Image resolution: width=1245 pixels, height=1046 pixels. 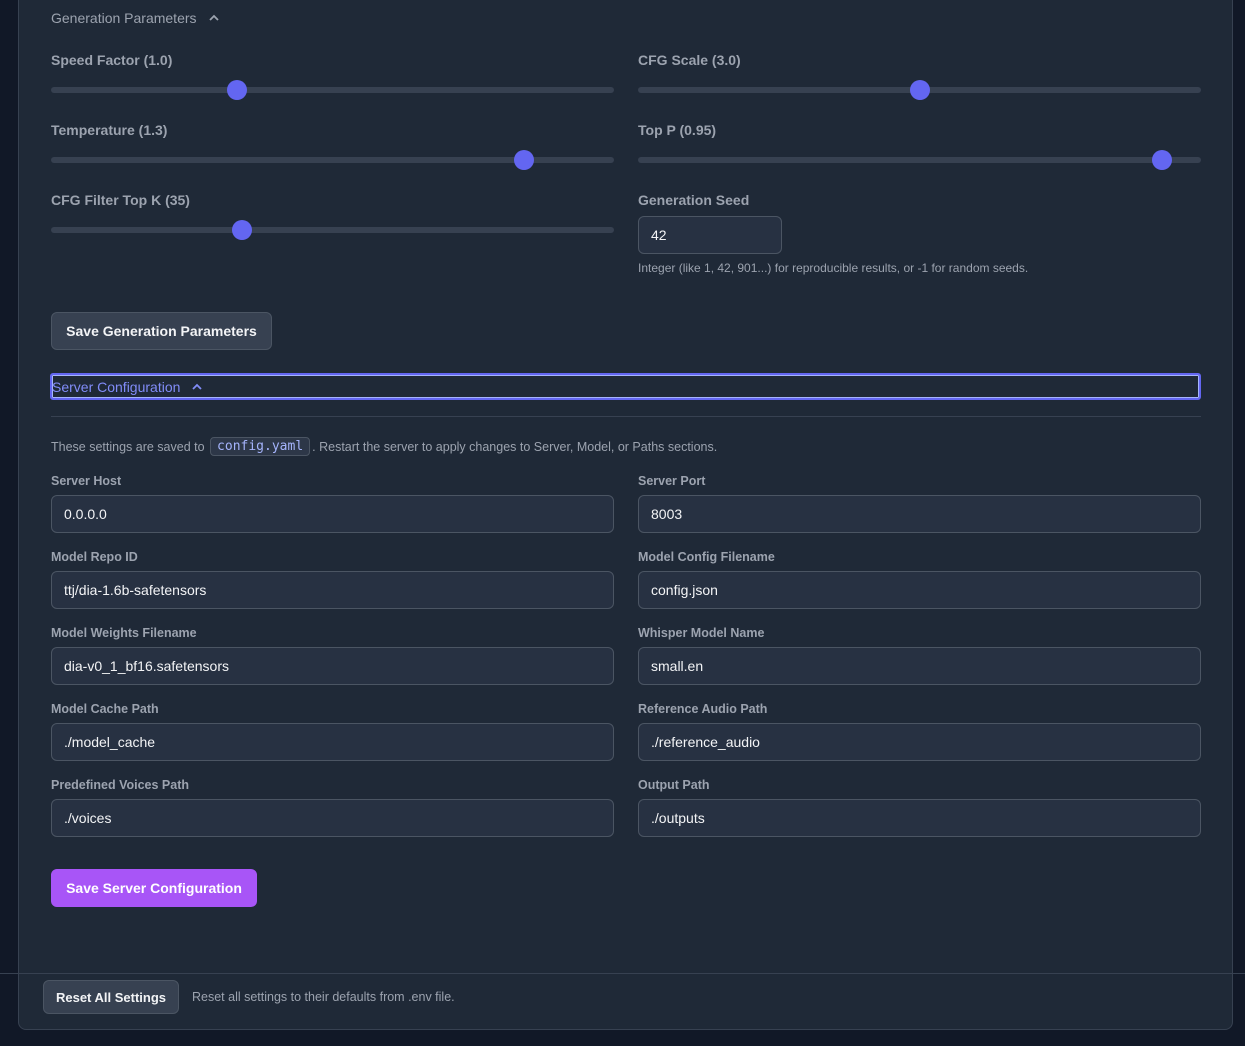 I want to click on speed-factor-label: Speed Factor (1.0), so click(x=112, y=60).